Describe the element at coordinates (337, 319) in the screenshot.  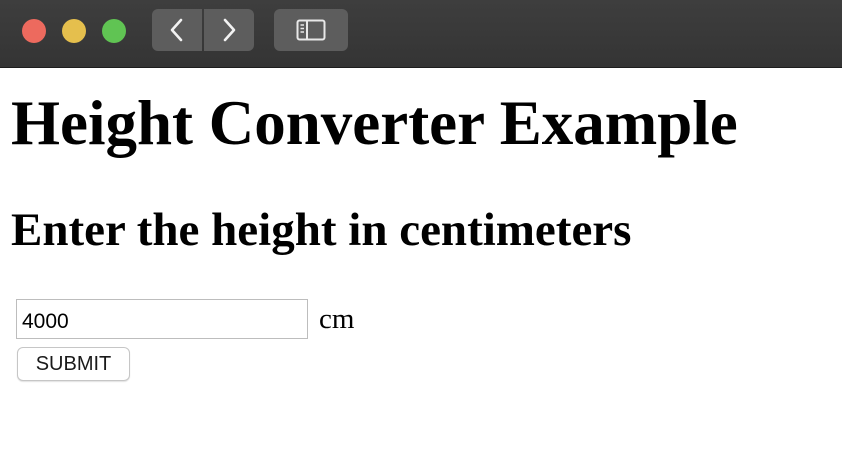
I see `unit-label: cm` at that location.